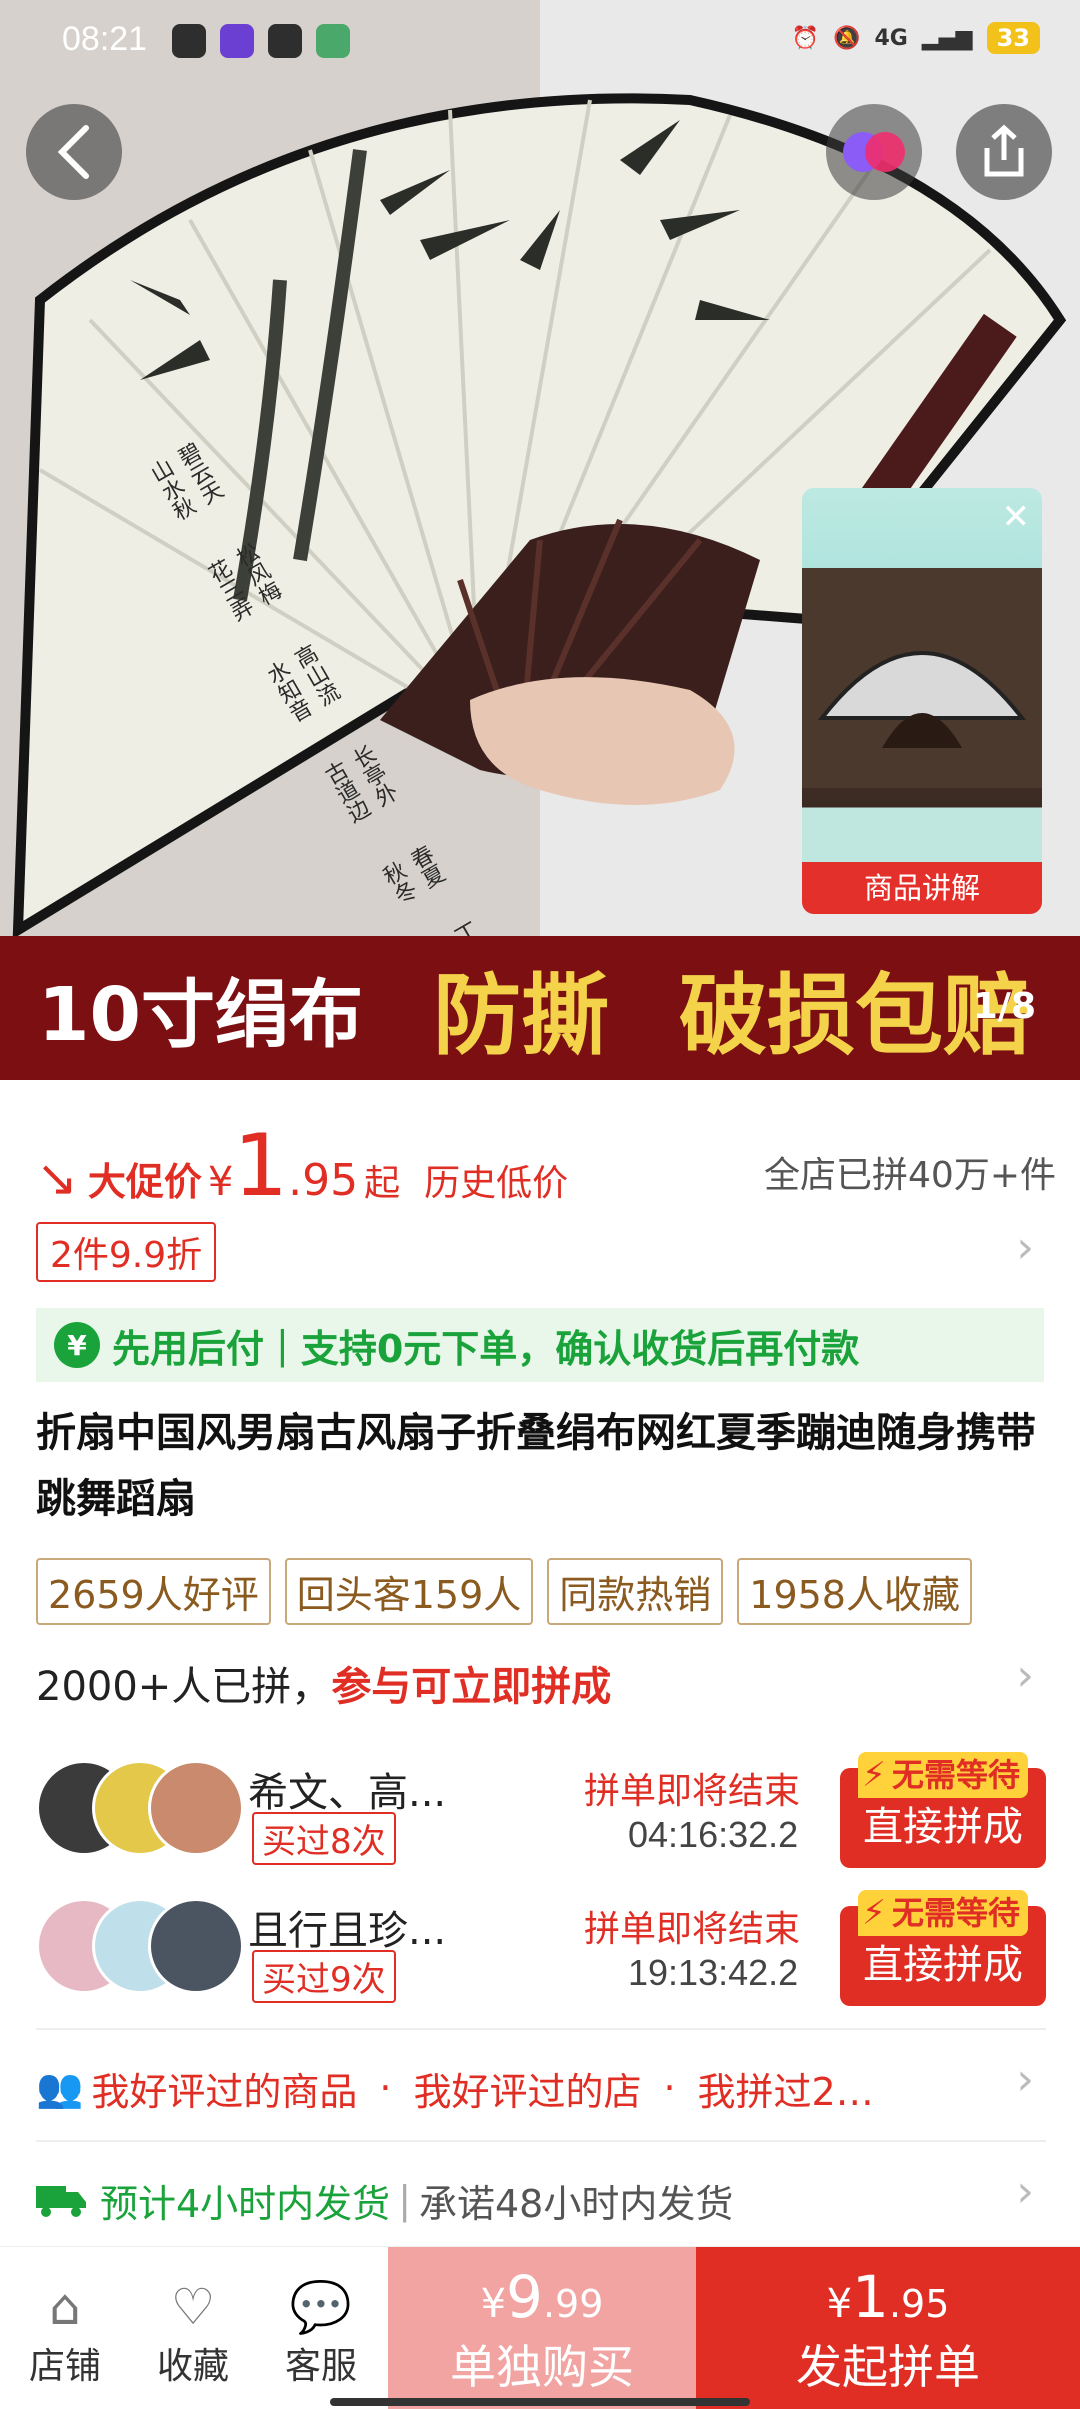 The image size is (1080, 2409). Describe the element at coordinates (144, 1182) in the screenshot. I see `promo-label: 大促价` at that location.